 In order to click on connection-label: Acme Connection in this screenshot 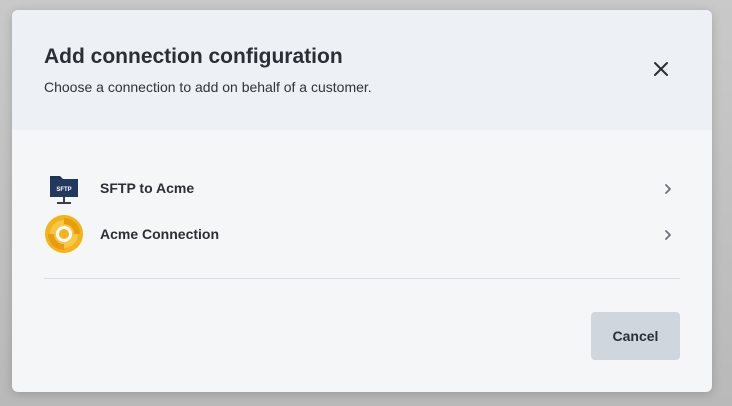, I will do `click(160, 234)`.